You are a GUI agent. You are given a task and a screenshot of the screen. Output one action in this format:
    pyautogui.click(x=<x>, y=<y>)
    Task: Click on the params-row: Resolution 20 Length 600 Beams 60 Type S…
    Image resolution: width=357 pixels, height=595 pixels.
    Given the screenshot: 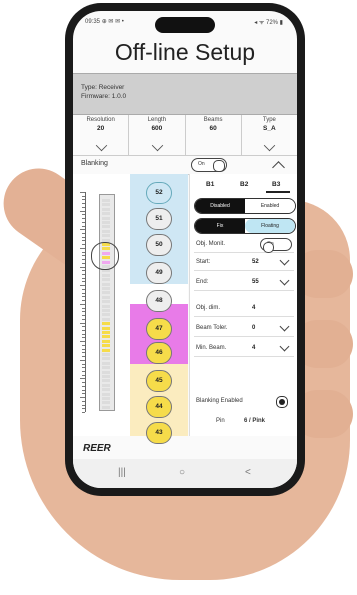 What is the action you would take?
    pyautogui.click(x=185, y=135)
    